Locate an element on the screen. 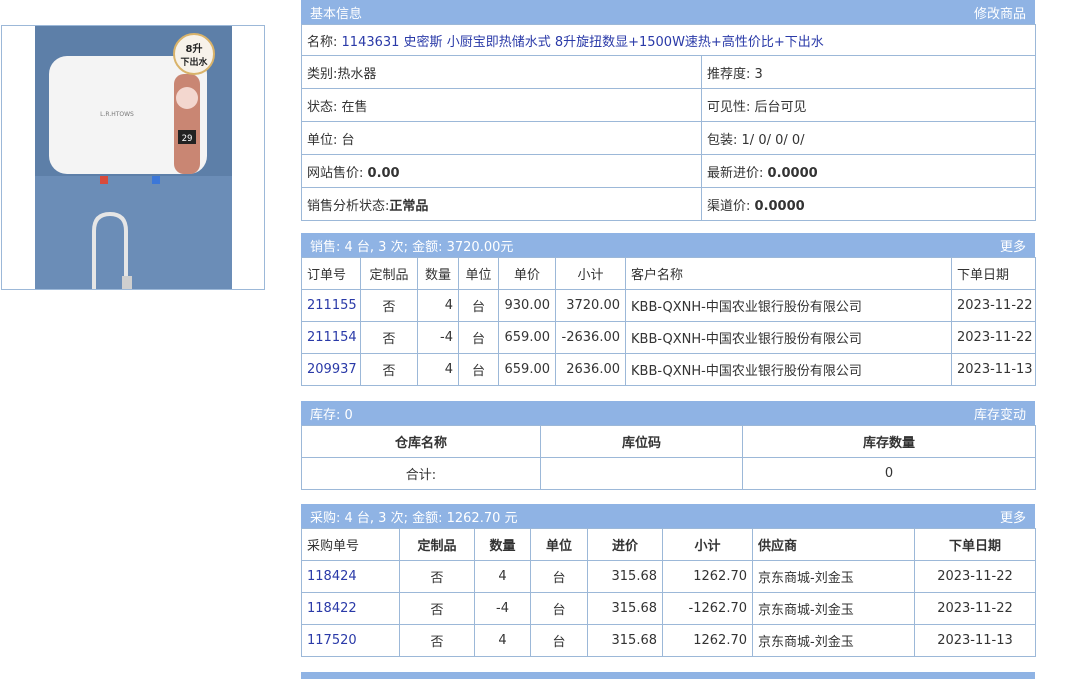  stock-total-row: 合计: 0 is located at coordinates (668, 473).